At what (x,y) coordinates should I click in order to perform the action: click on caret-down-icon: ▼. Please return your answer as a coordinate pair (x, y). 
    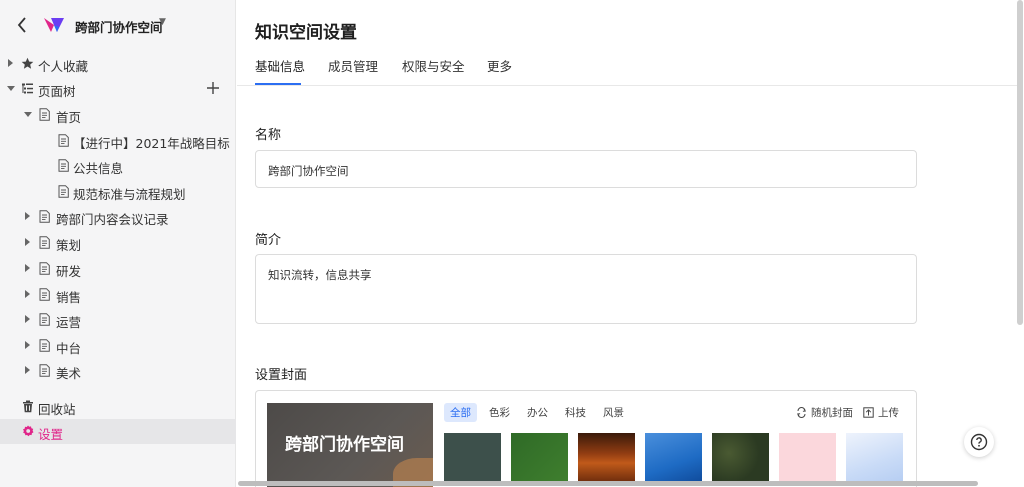
    Looking at the image, I should click on (162, 22).